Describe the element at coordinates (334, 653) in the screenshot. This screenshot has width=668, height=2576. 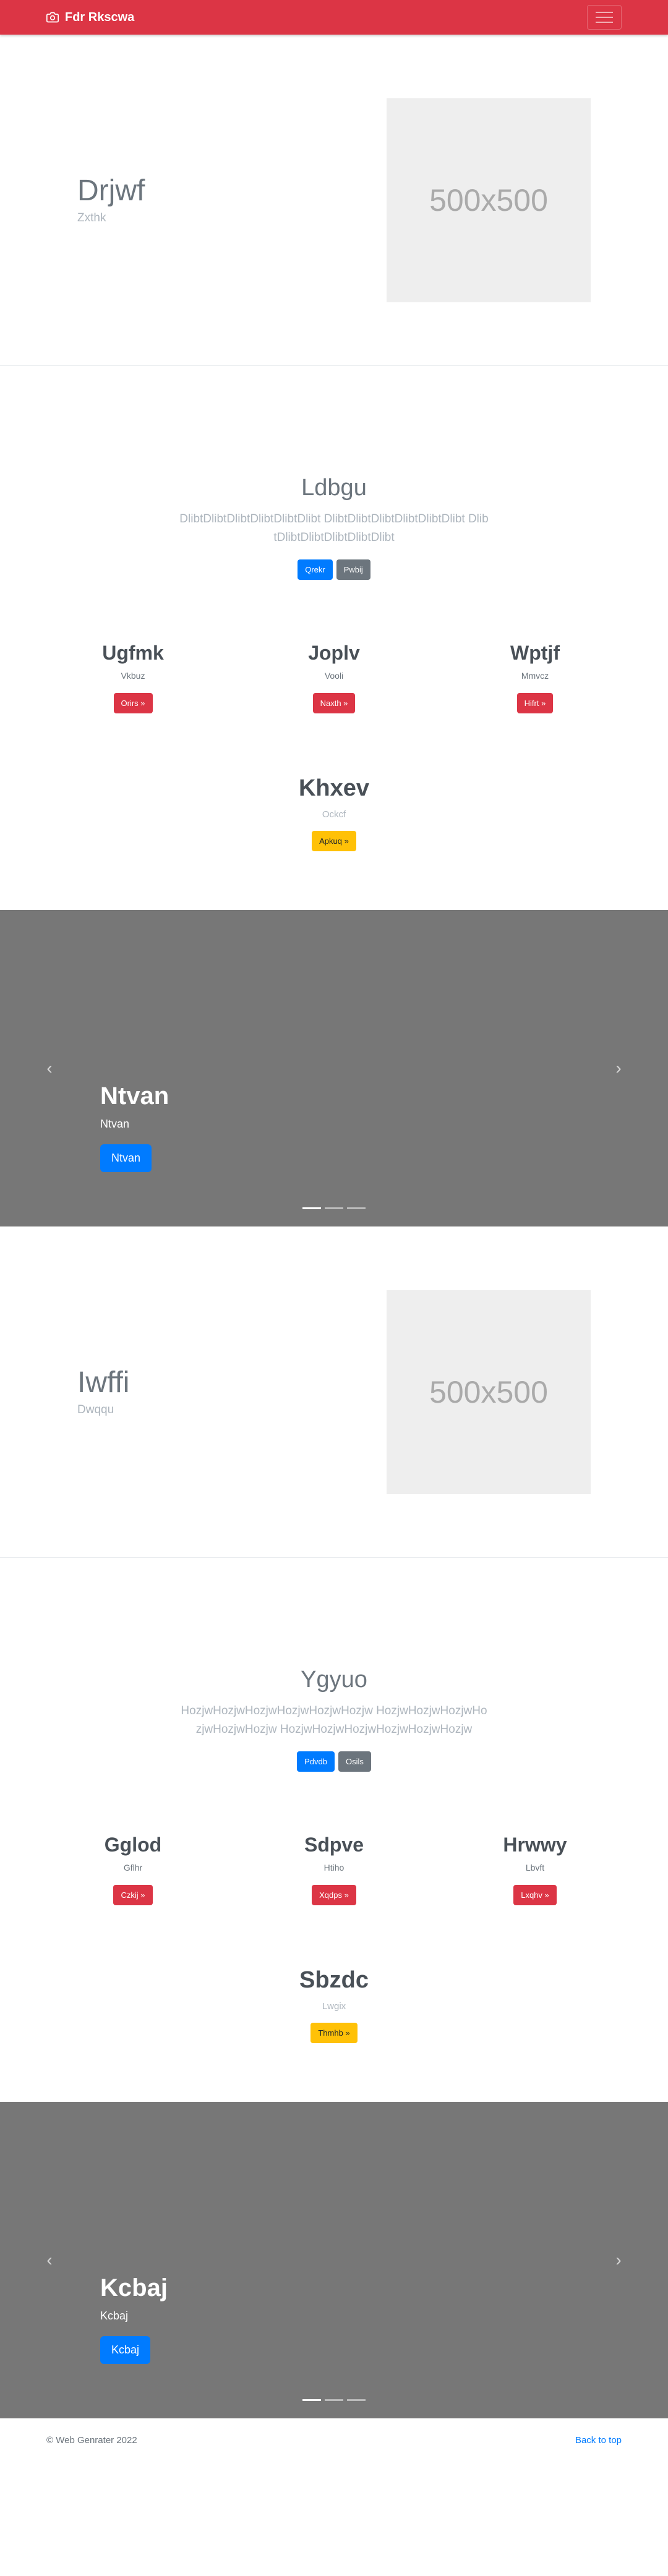
I see `column-title: Joplv` at that location.